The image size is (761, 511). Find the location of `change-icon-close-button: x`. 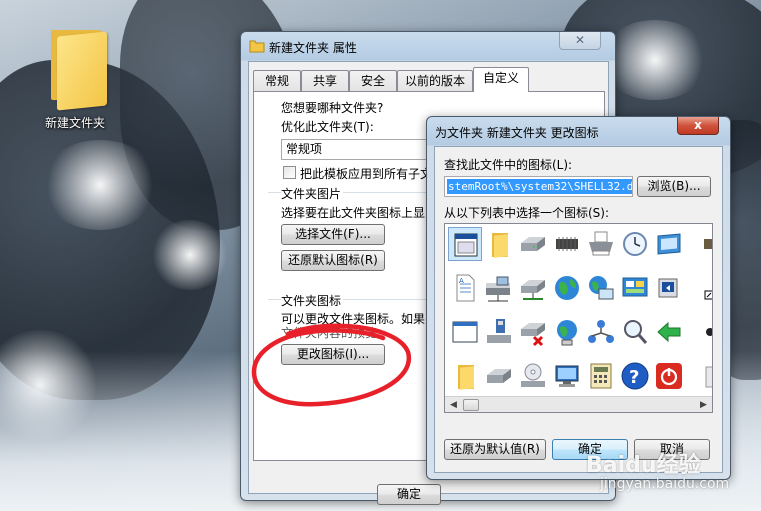

change-icon-close-button: x is located at coordinates (698, 126).